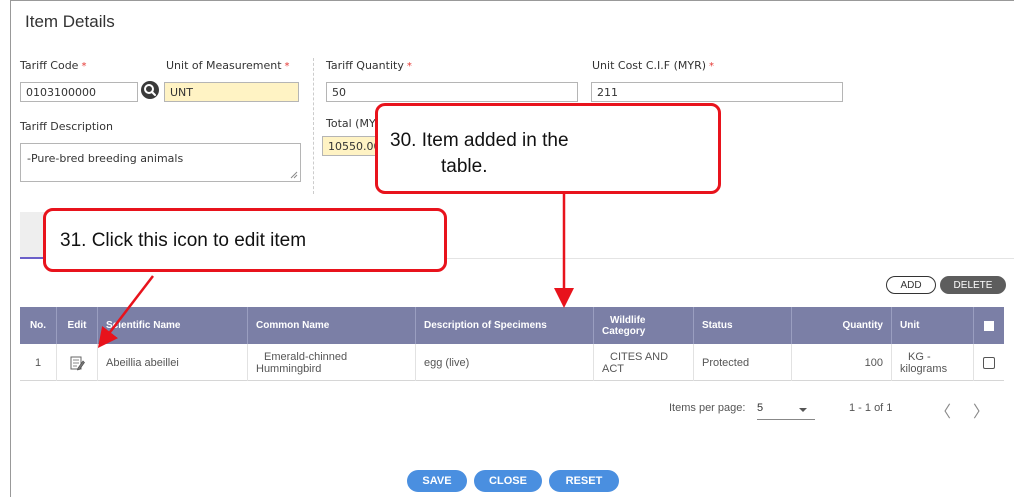  What do you see at coordinates (933, 325) in the screenshot?
I see `col-unit: Unit` at bounding box center [933, 325].